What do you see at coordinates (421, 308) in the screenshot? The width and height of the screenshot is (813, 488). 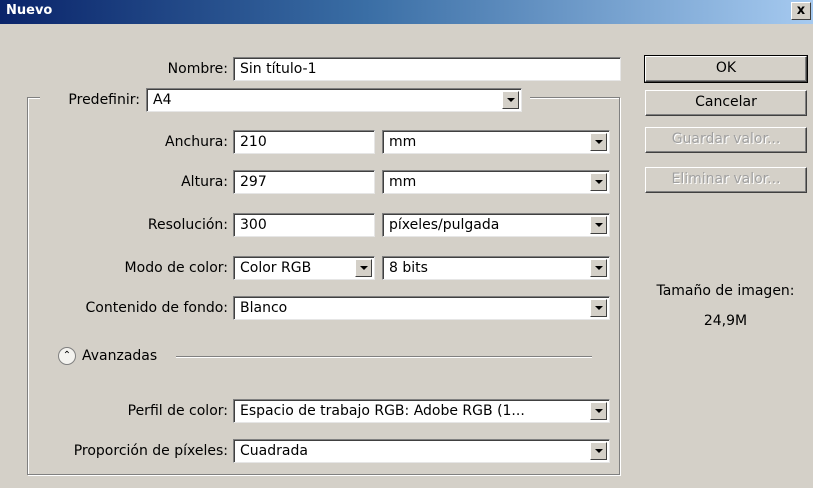 I see `background-select: Blanco` at bounding box center [421, 308].